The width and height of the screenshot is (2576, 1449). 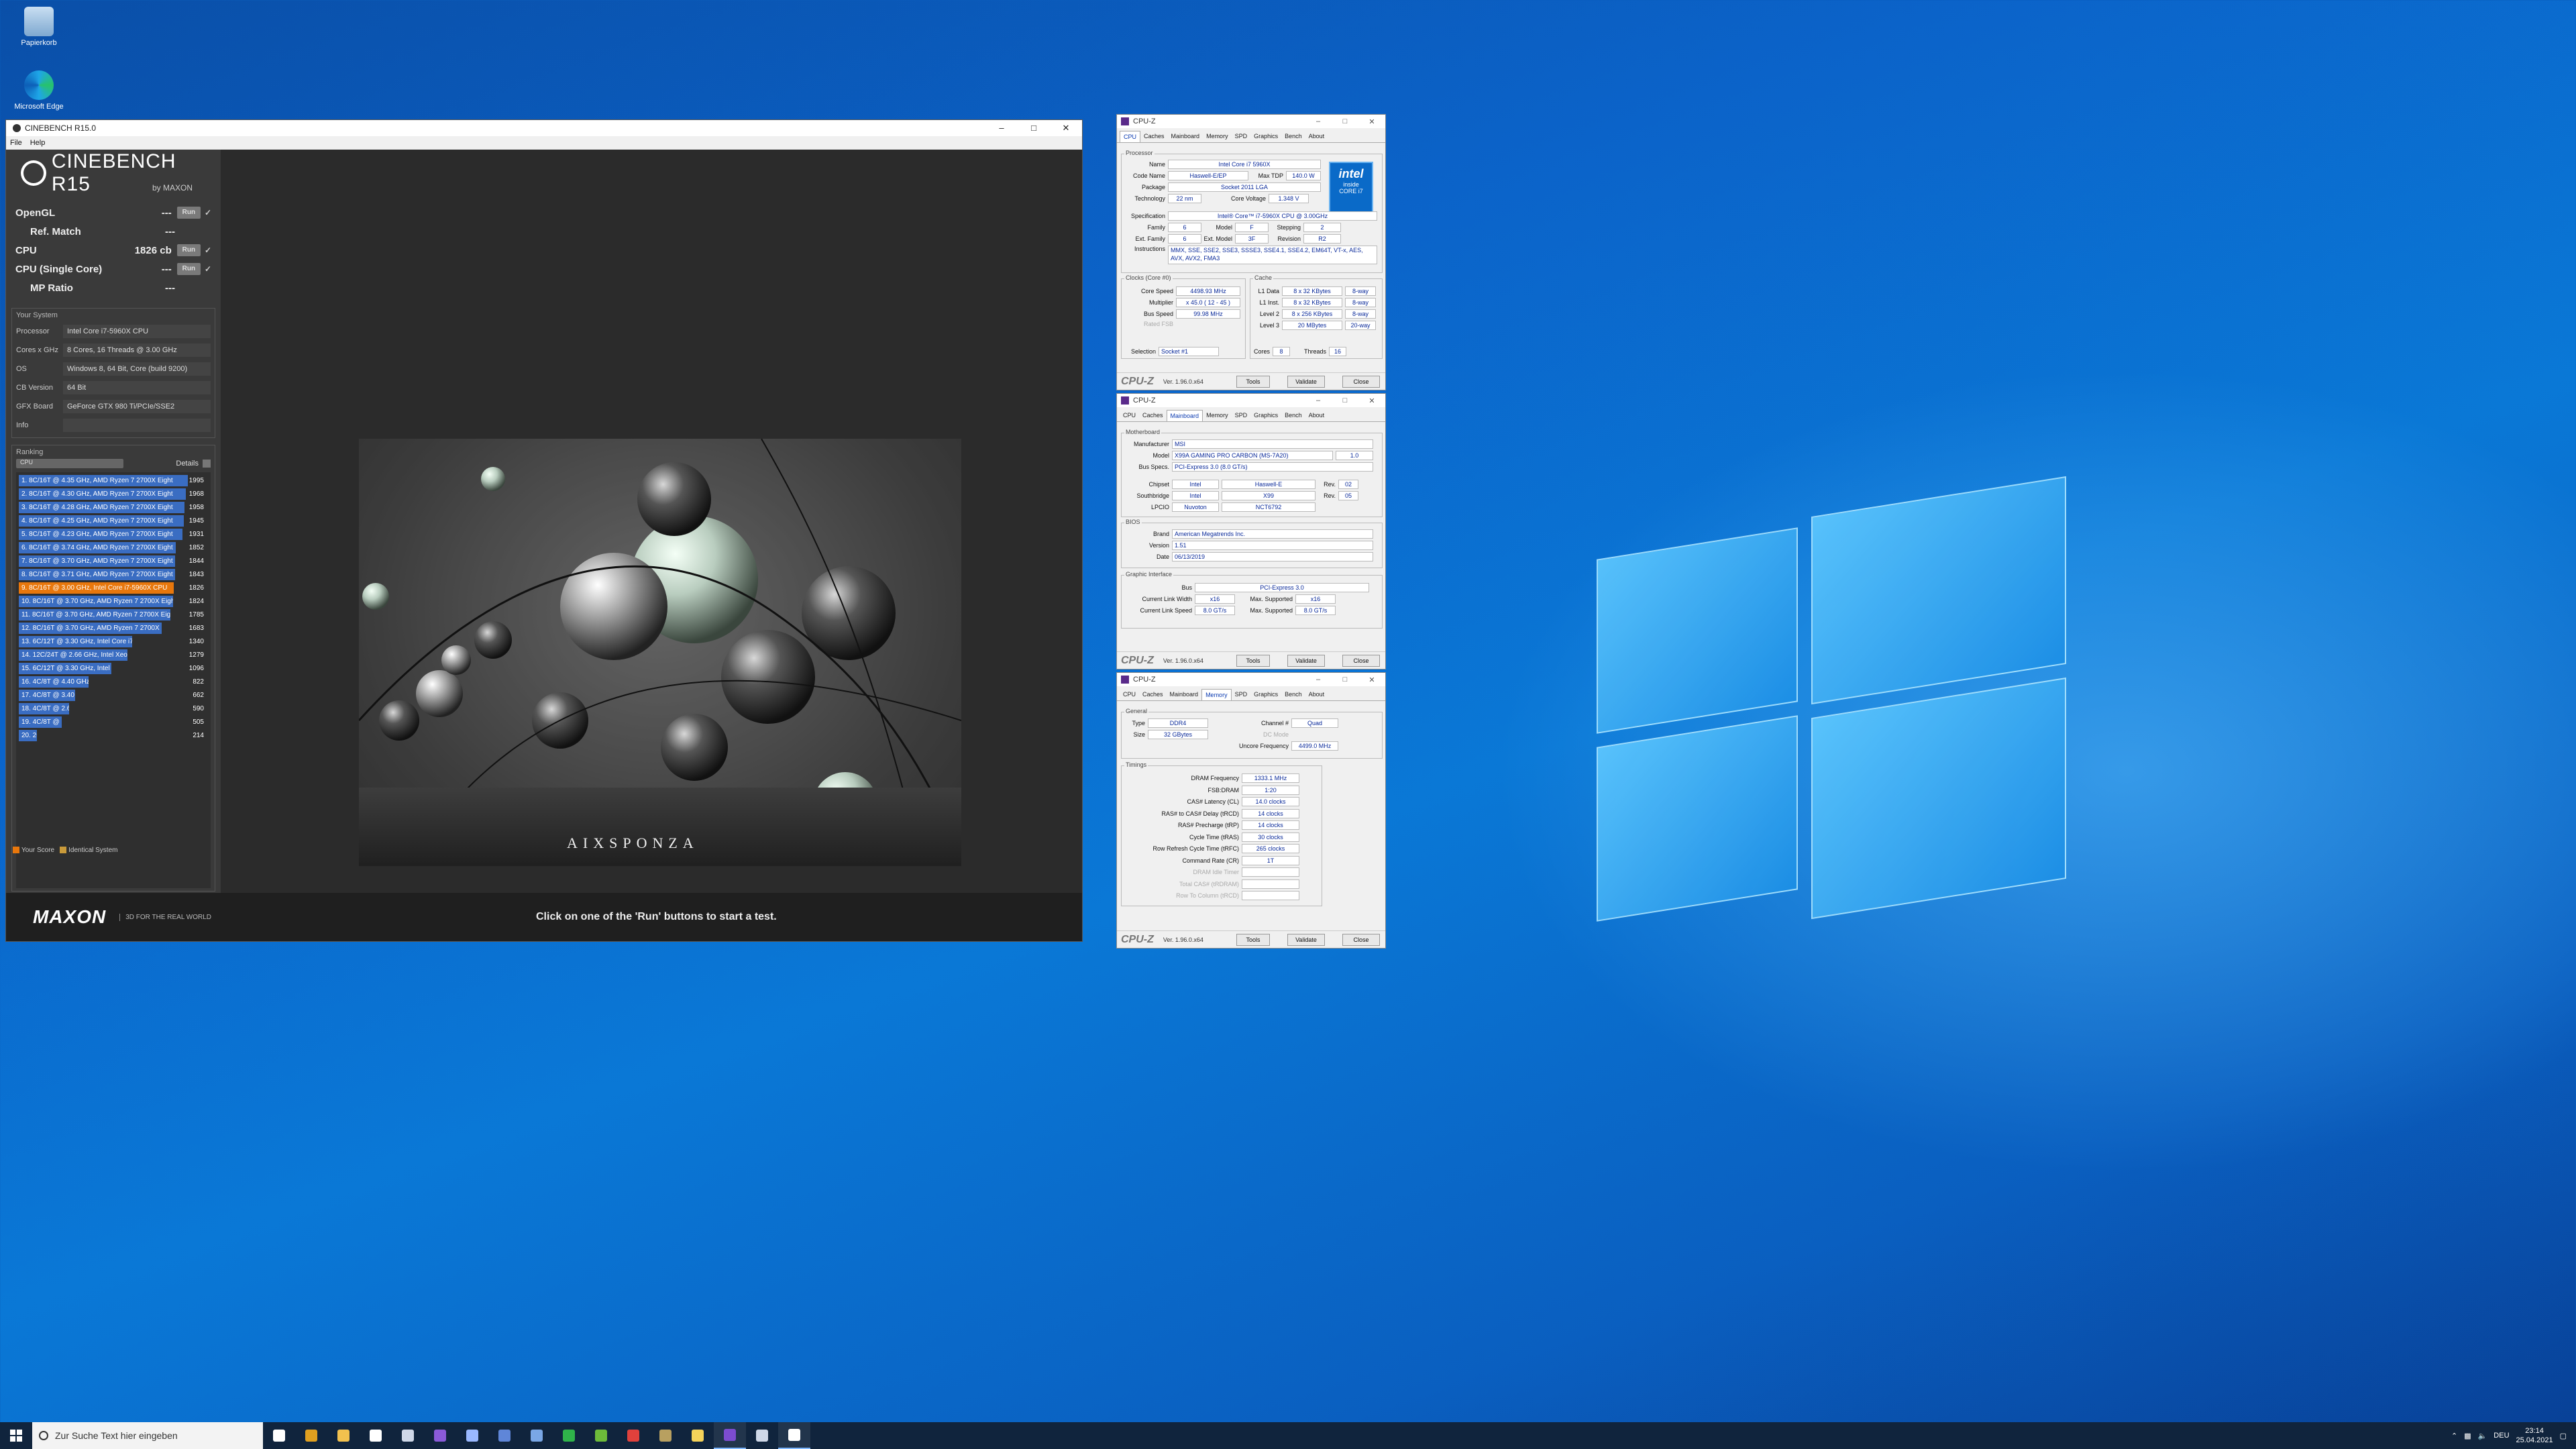 What do you see at coordinates (147, 1435) in the screenshot?
I see `taskbar-search: Zur Suche Text hier eingeben` at bounding box center [147, 1435].